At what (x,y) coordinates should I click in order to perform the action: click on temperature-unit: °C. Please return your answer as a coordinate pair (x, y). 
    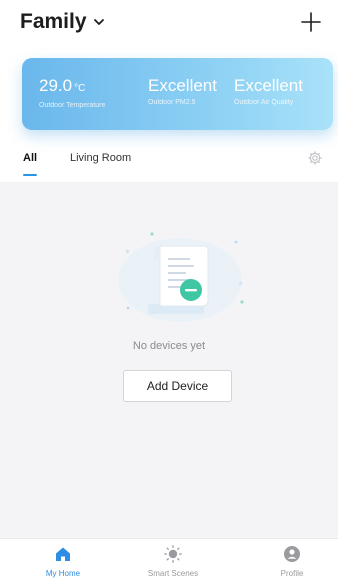
    Looking at the image, I should click on (80, 88).